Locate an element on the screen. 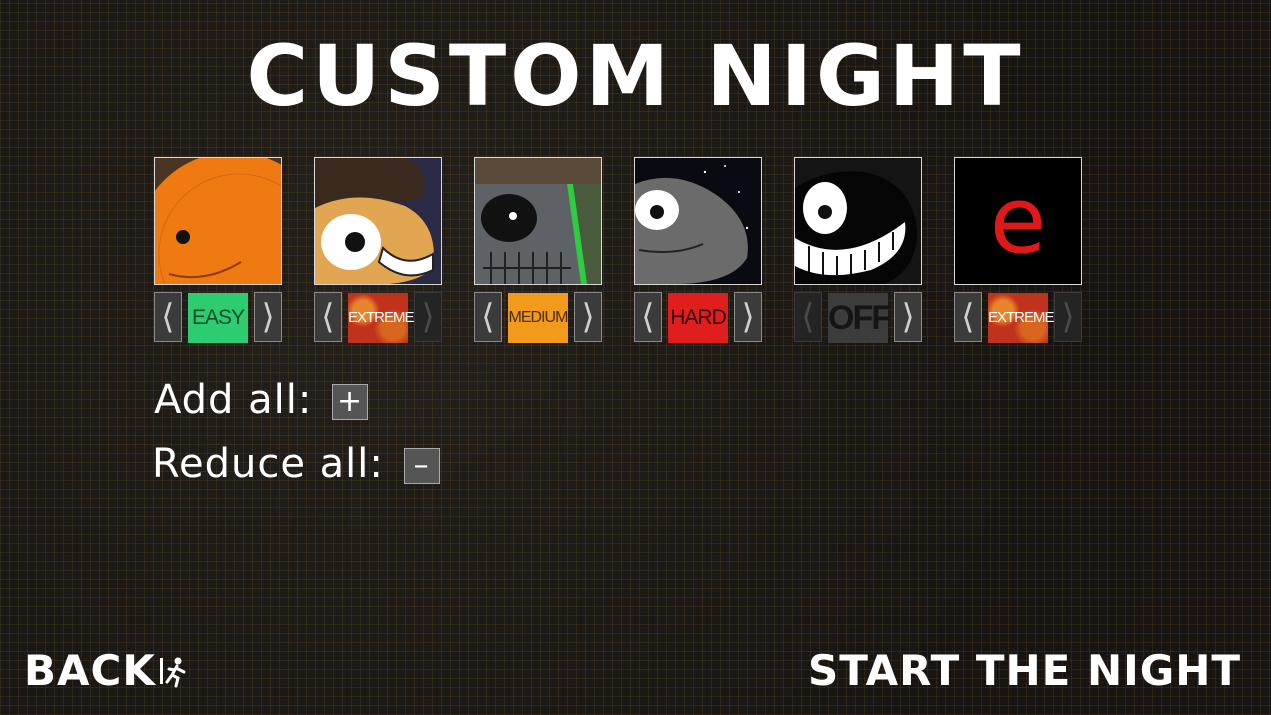 The width and height of the screenshot is (1271, 715). back-button: BACK is located at coordinates (108, 672).